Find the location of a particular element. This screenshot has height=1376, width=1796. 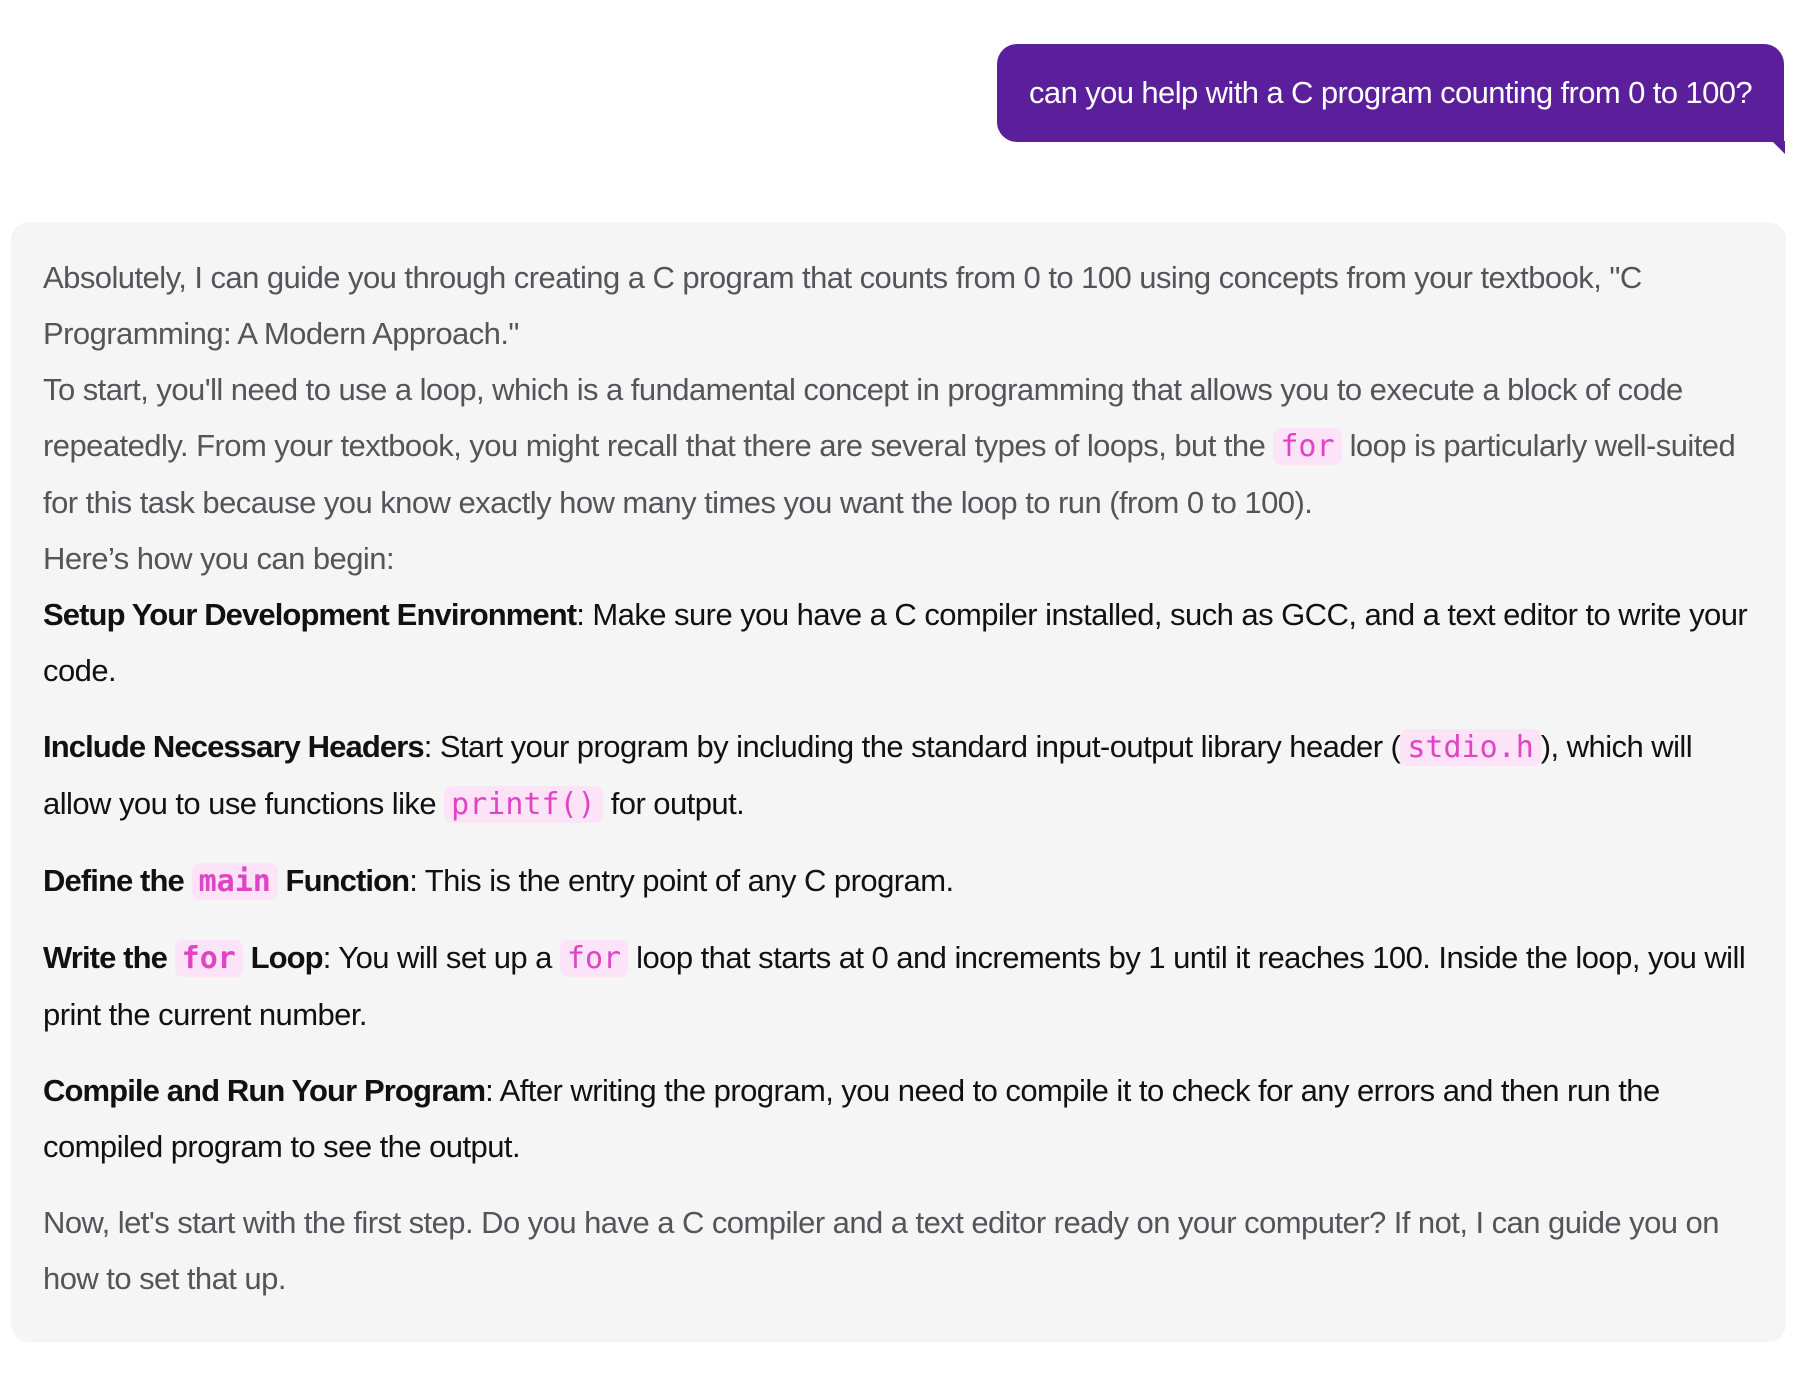

step-headers-title: Include Necessary Headers is located at coordinates (234, 746).